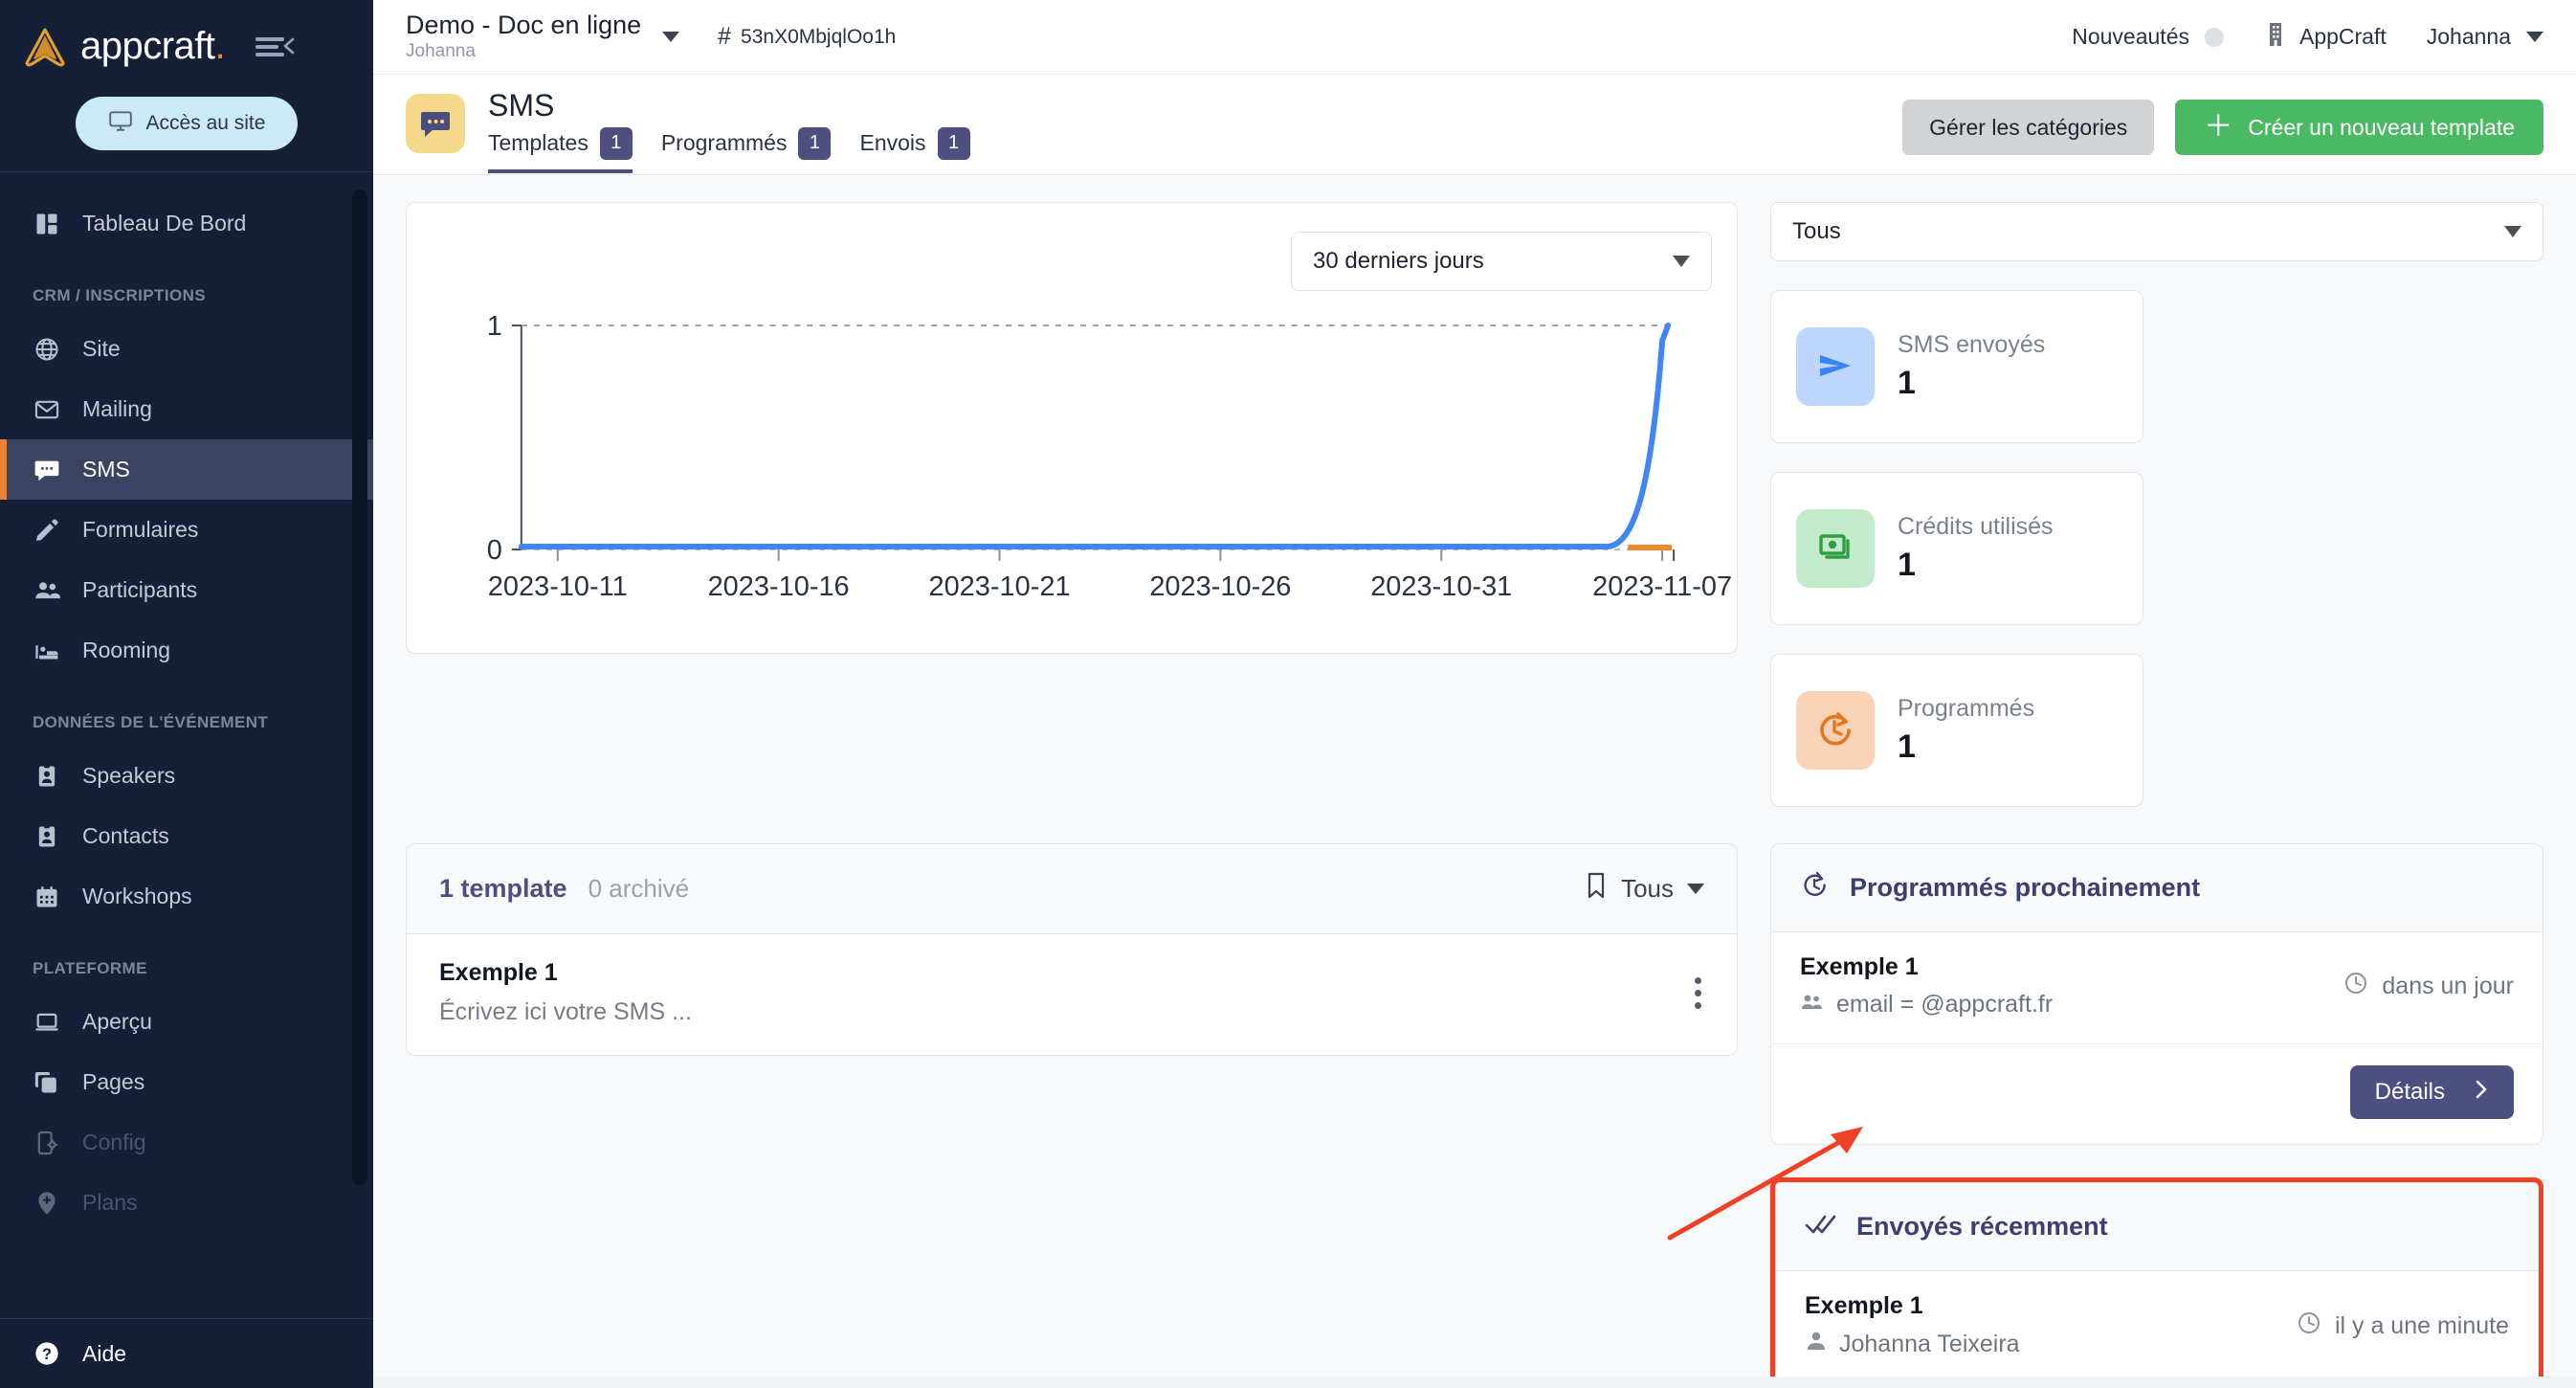 The image size is (2576, 1388). What do you see at coordinates (186, 650) in the screenshot?
I see `sidebar-item-rooming: Rooming` at bounding box center [186, 650].